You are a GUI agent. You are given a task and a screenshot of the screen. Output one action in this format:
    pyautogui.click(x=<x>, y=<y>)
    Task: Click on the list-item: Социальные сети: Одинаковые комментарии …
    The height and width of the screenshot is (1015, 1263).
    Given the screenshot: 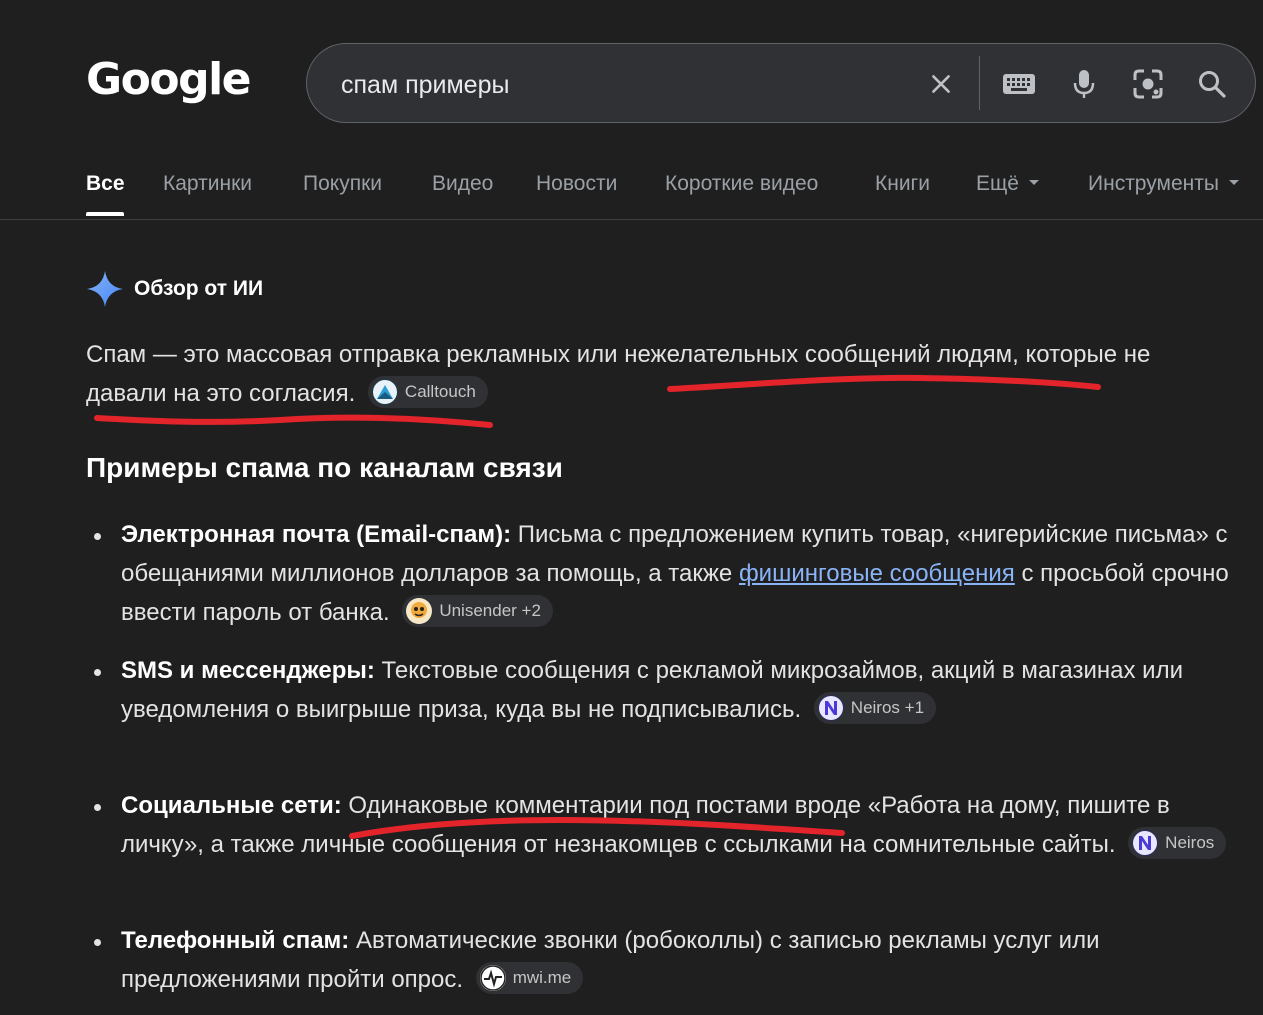 What is the action you would take?
    pyautogui.click(x=667, y=825)
    